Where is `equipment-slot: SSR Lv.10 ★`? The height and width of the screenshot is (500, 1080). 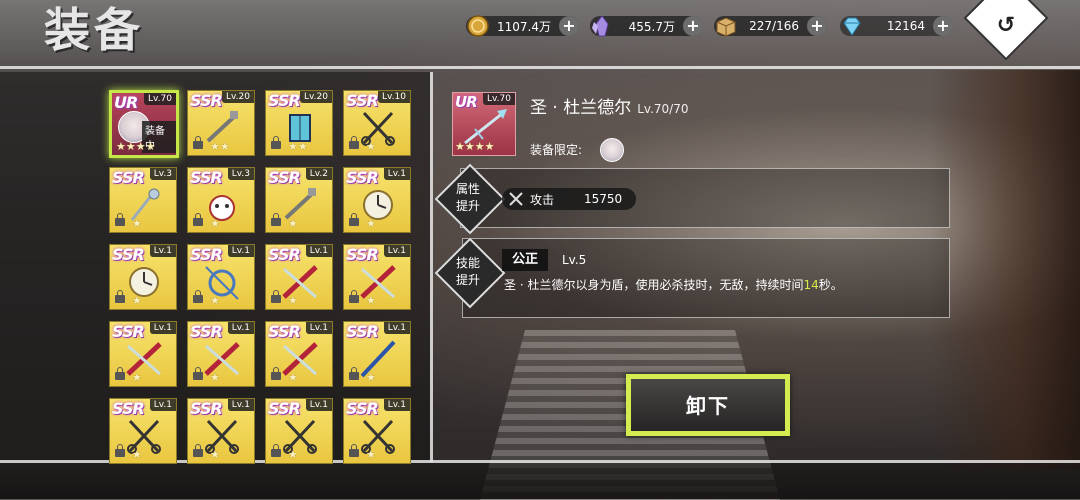 equipment-slot: SSR Lv.10 ★ is located at coordinates (377, 123).